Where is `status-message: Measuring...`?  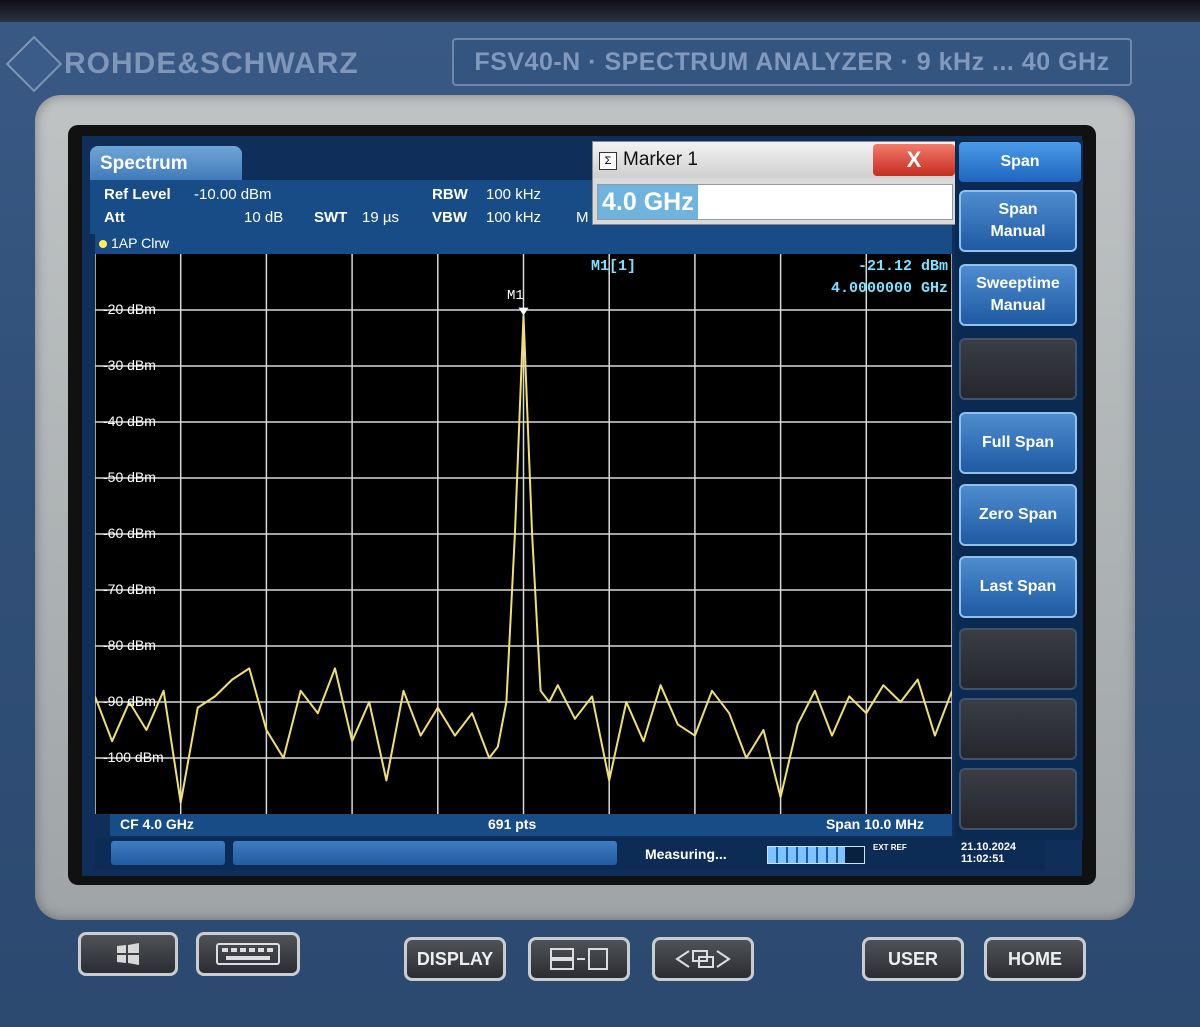 status-message: Measuring... is located at coordinates (686, 854).